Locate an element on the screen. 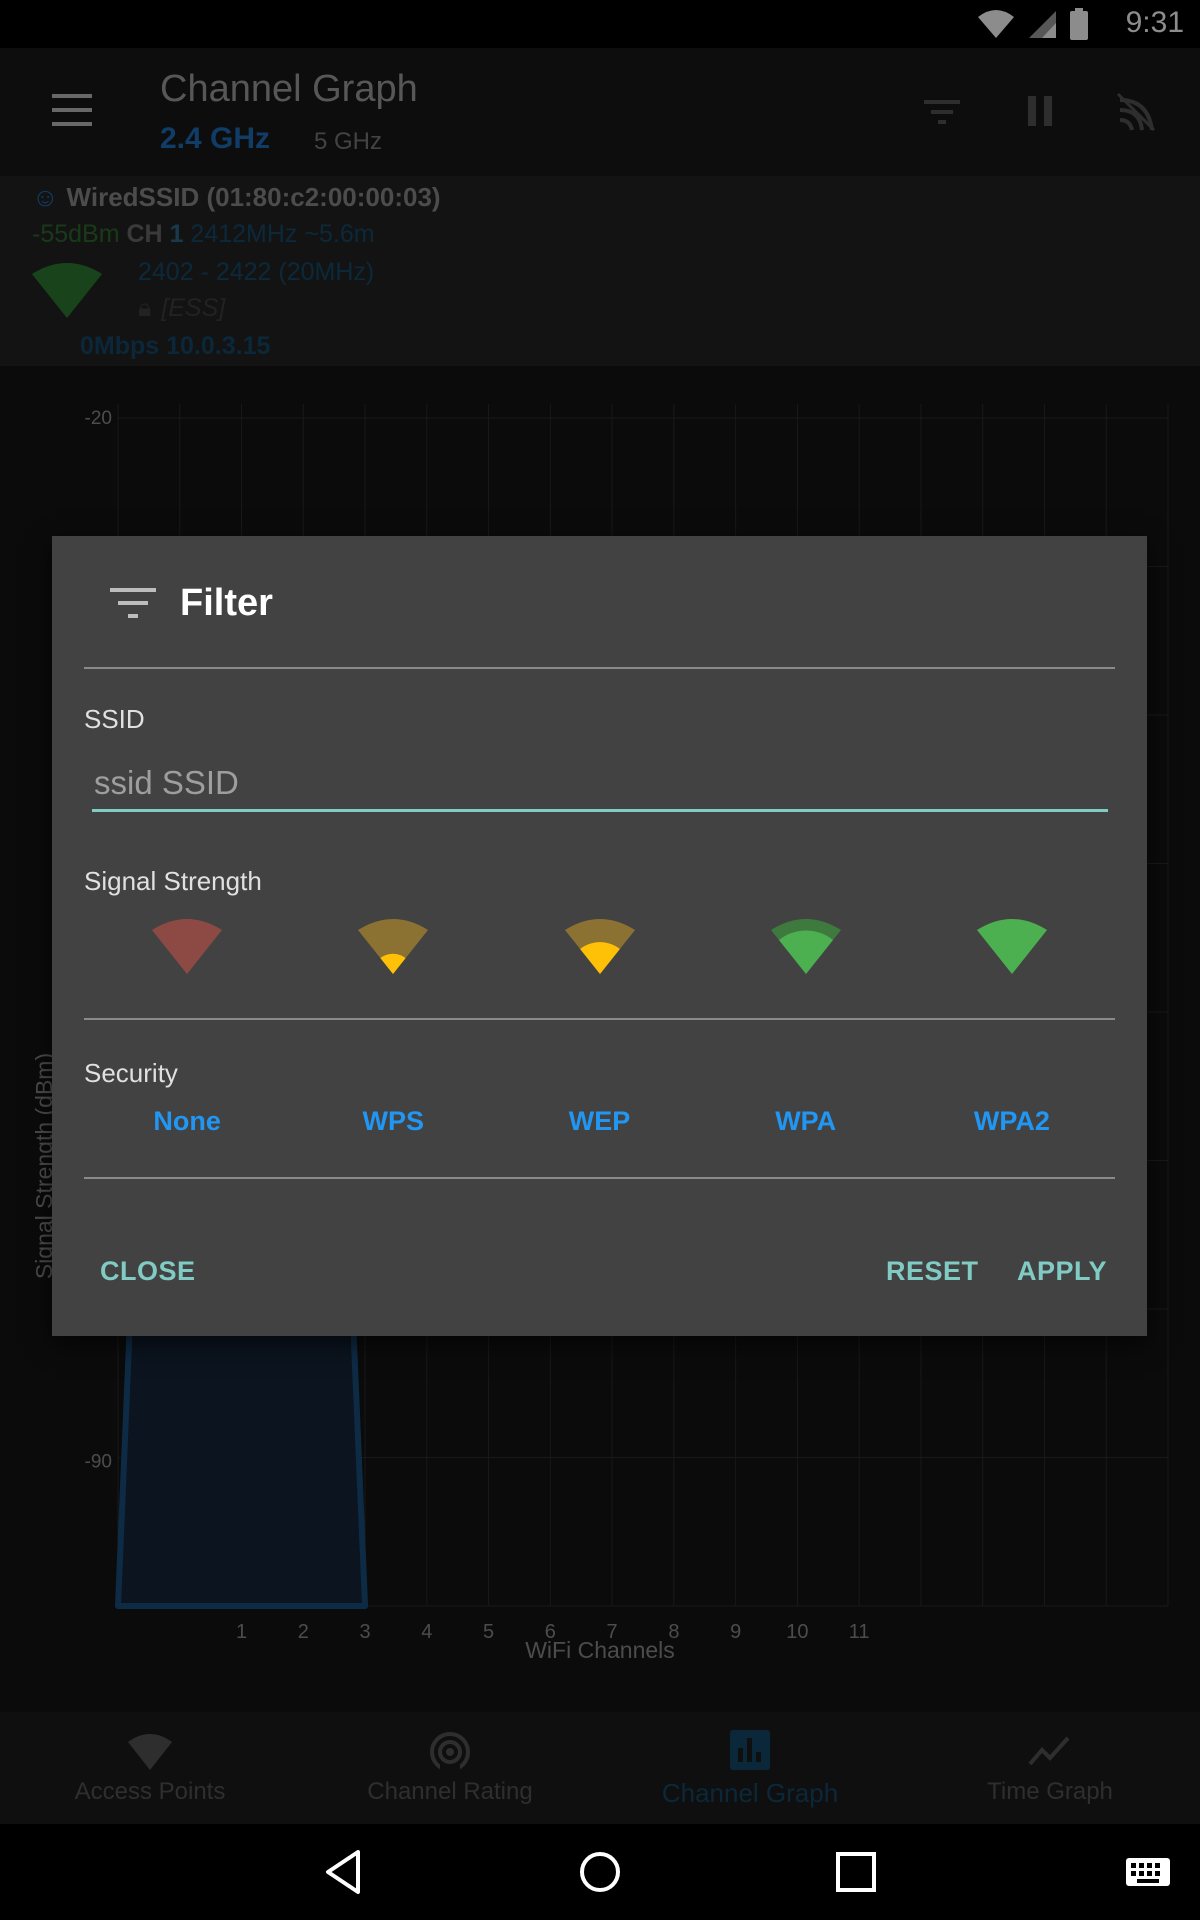 This screenshot has height=1920, width=1200. back-icon is located at coordinates (344, 1872).